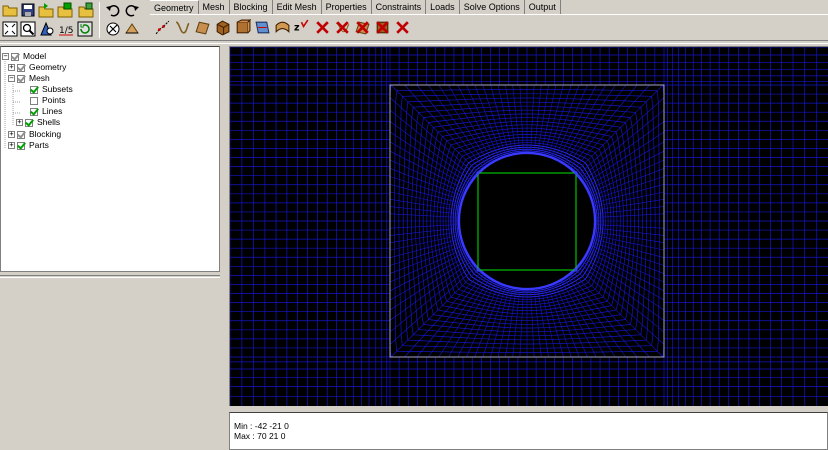 This screenshot has width=828, height=450. Describe the element at coordinates (347, 7) in the screenshot. I see `tab-properties: Properties` at that location.